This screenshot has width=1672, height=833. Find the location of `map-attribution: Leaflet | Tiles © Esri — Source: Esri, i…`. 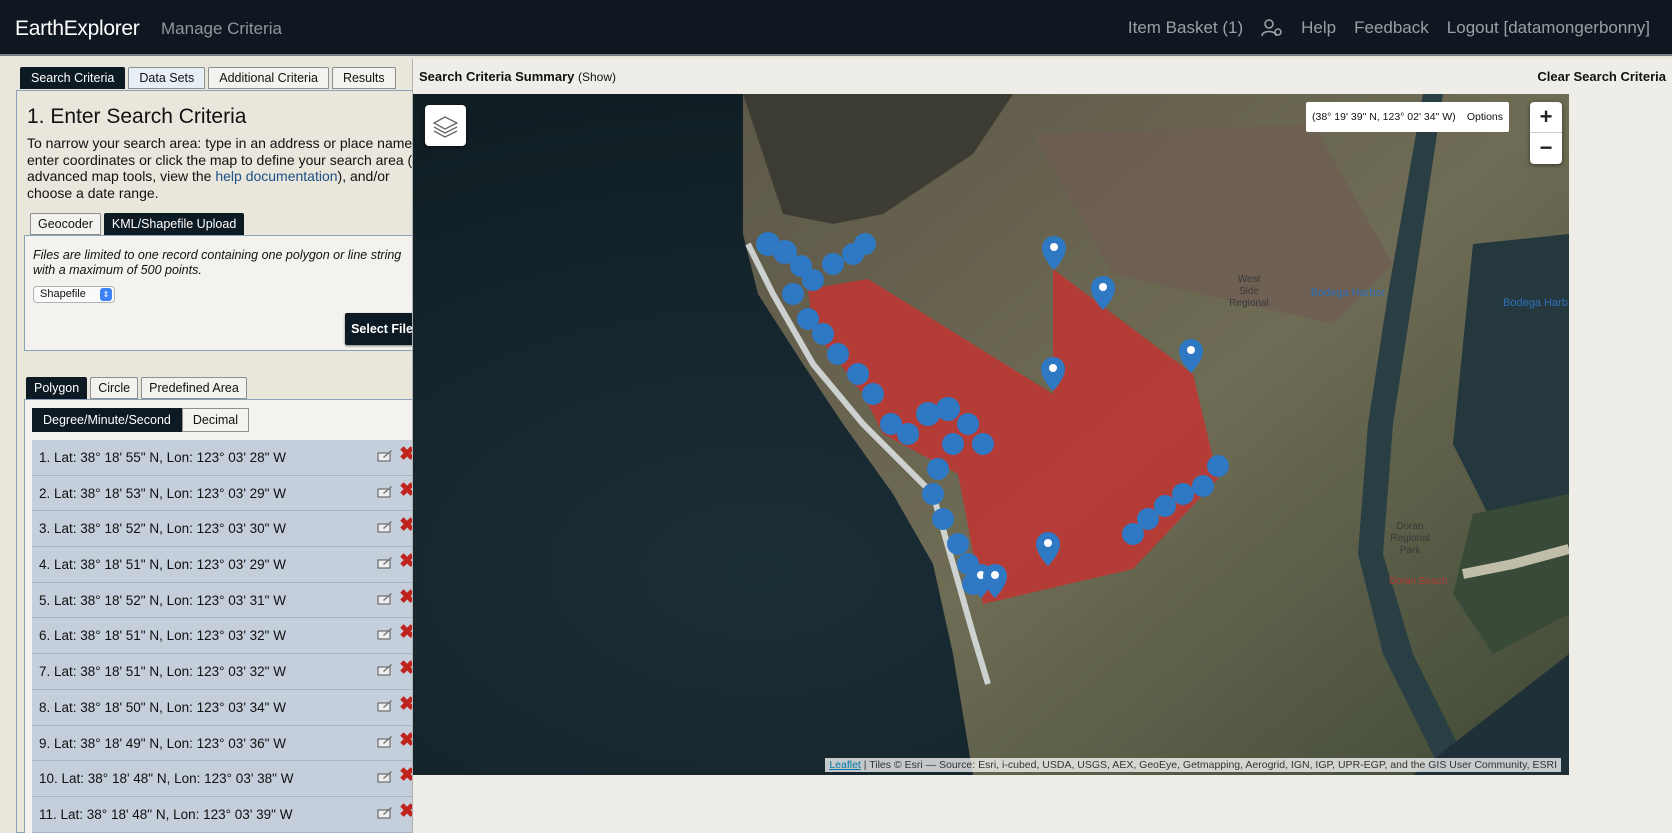

map-attribution: Leaflet | Tiles © Esri — Source: Esri, i… is located at coordinates (1193, 765).